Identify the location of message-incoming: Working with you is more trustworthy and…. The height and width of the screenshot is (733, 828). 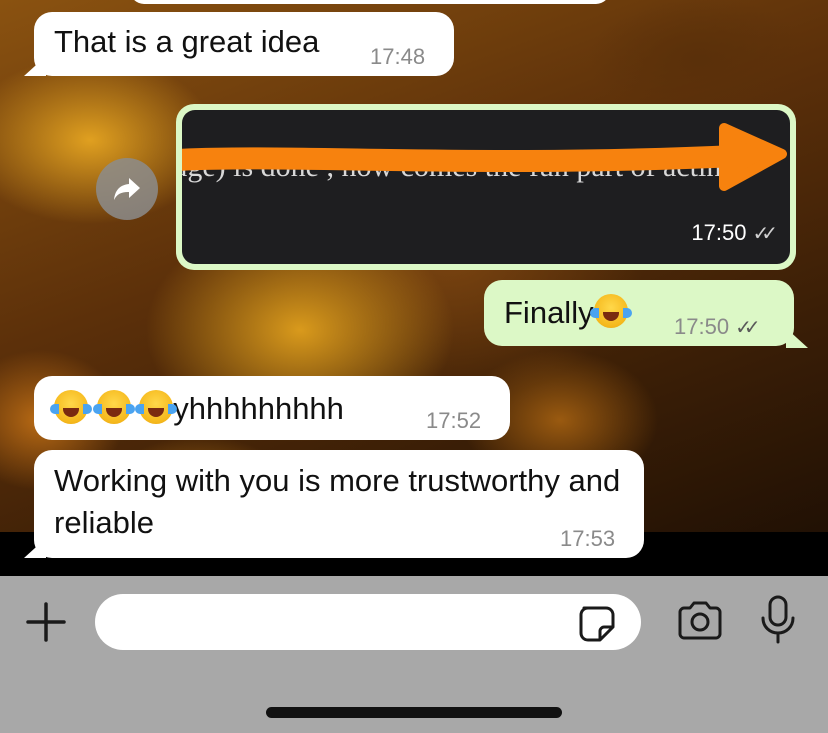
(339, 504).